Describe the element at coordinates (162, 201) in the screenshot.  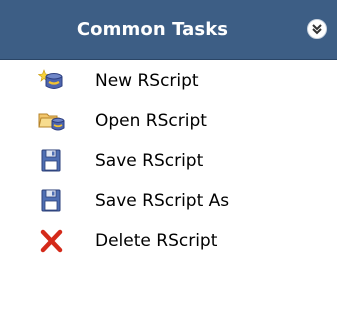
I see `task-label: Save RScript As` at that location.